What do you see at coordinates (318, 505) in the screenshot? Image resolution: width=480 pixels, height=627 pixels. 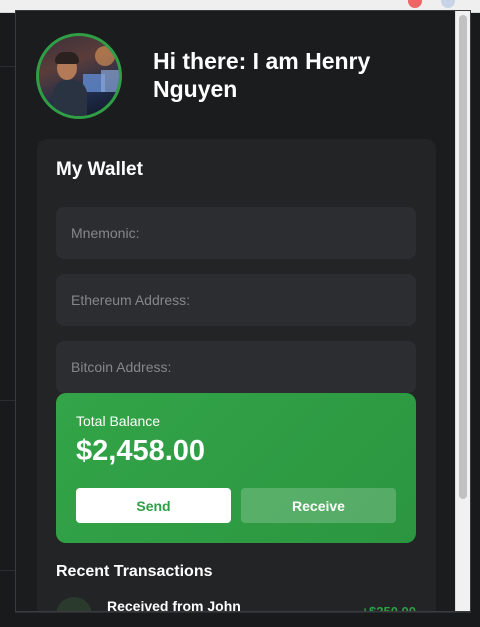 I see `receive-button: Receive` at bounding box center [318, 505].